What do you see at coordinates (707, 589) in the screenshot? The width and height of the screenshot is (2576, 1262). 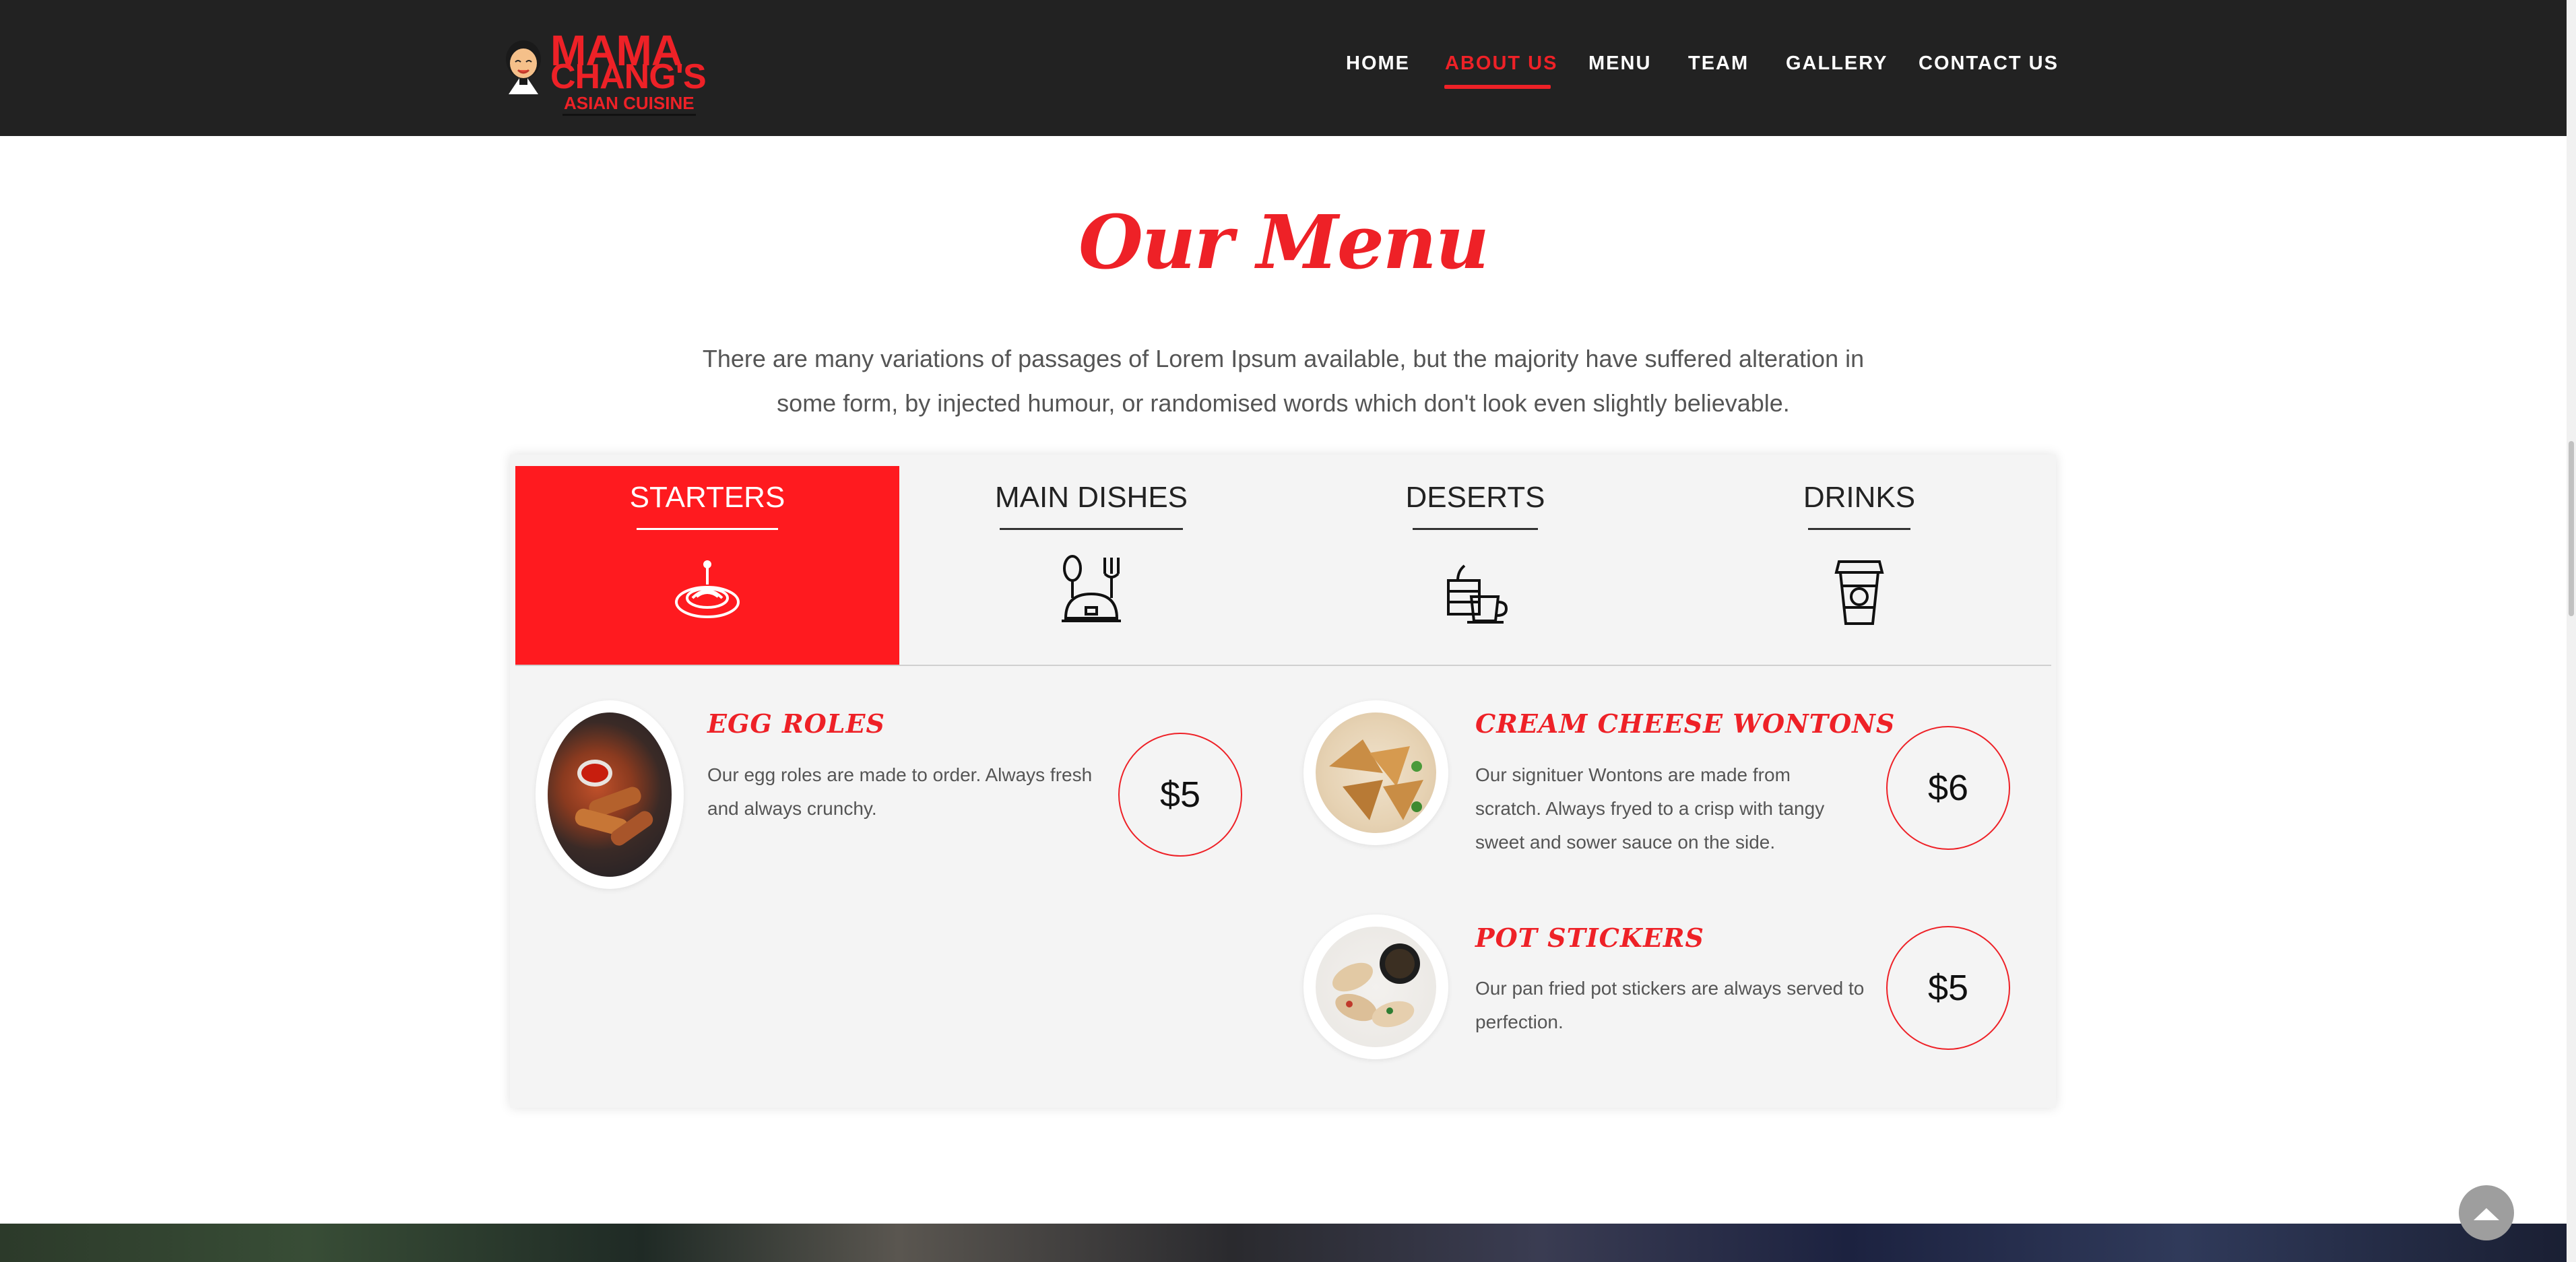 I see `pasta-plate-icon` at bounding box center [707, 589].